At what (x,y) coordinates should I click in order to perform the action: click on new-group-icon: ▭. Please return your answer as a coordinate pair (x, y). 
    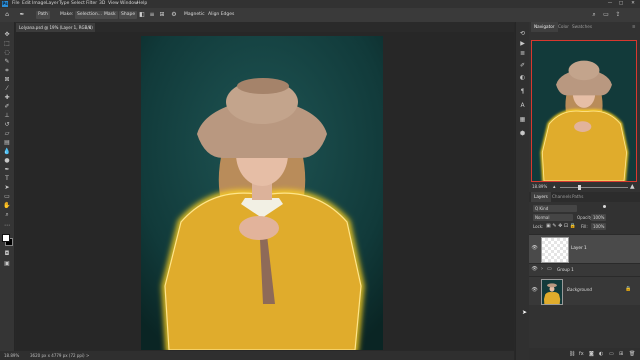
    Looking at the image, I should click on (611, 354).